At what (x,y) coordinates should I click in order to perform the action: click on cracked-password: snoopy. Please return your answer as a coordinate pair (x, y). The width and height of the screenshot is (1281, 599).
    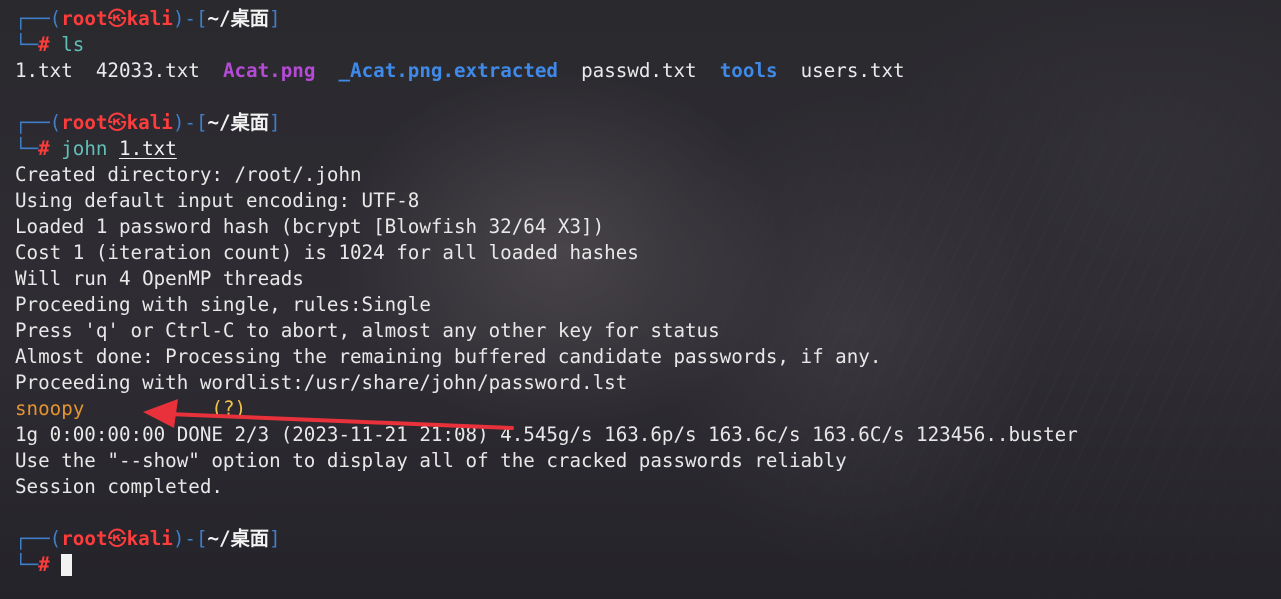
    Looking at the image, I should click on (50, 408).